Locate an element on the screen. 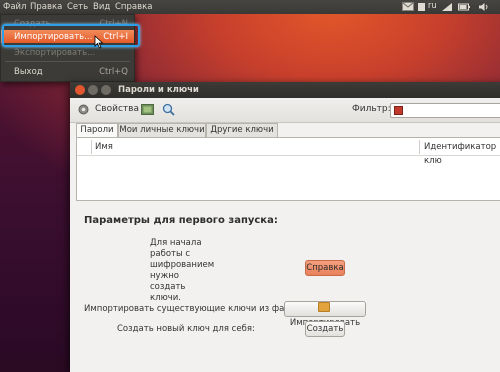 The height and width of the screenshot is (372, 500). top-menu-bar: Файл Правка Сеть Вид Справка ru is located at coordinates (250, 7).